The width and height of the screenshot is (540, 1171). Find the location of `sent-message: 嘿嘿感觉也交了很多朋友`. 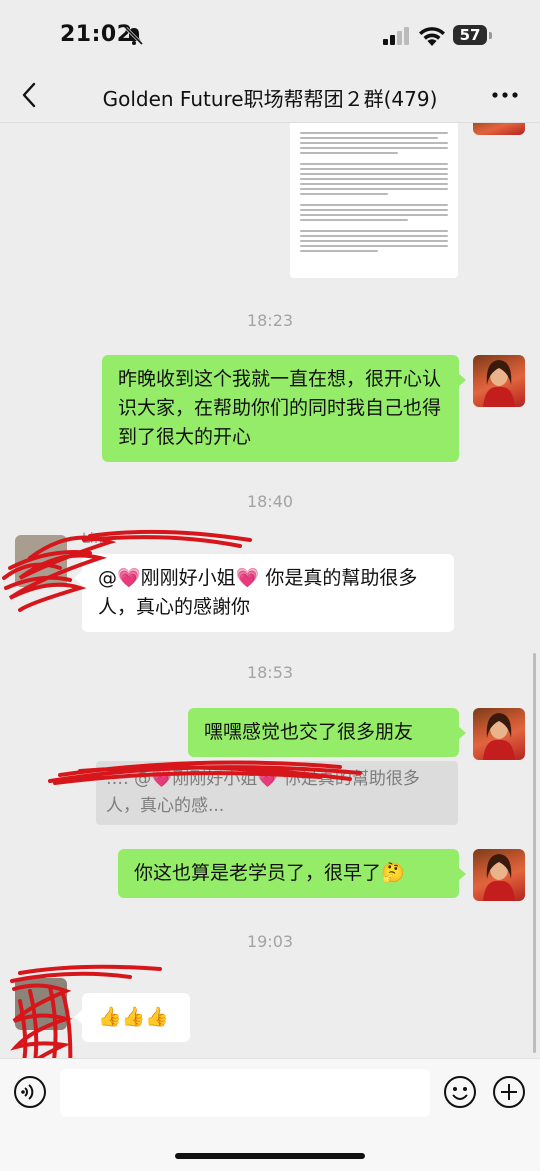

sent-message: 嘿嘿感觉也交了很多朋友 is located at coordinates (323, 732).